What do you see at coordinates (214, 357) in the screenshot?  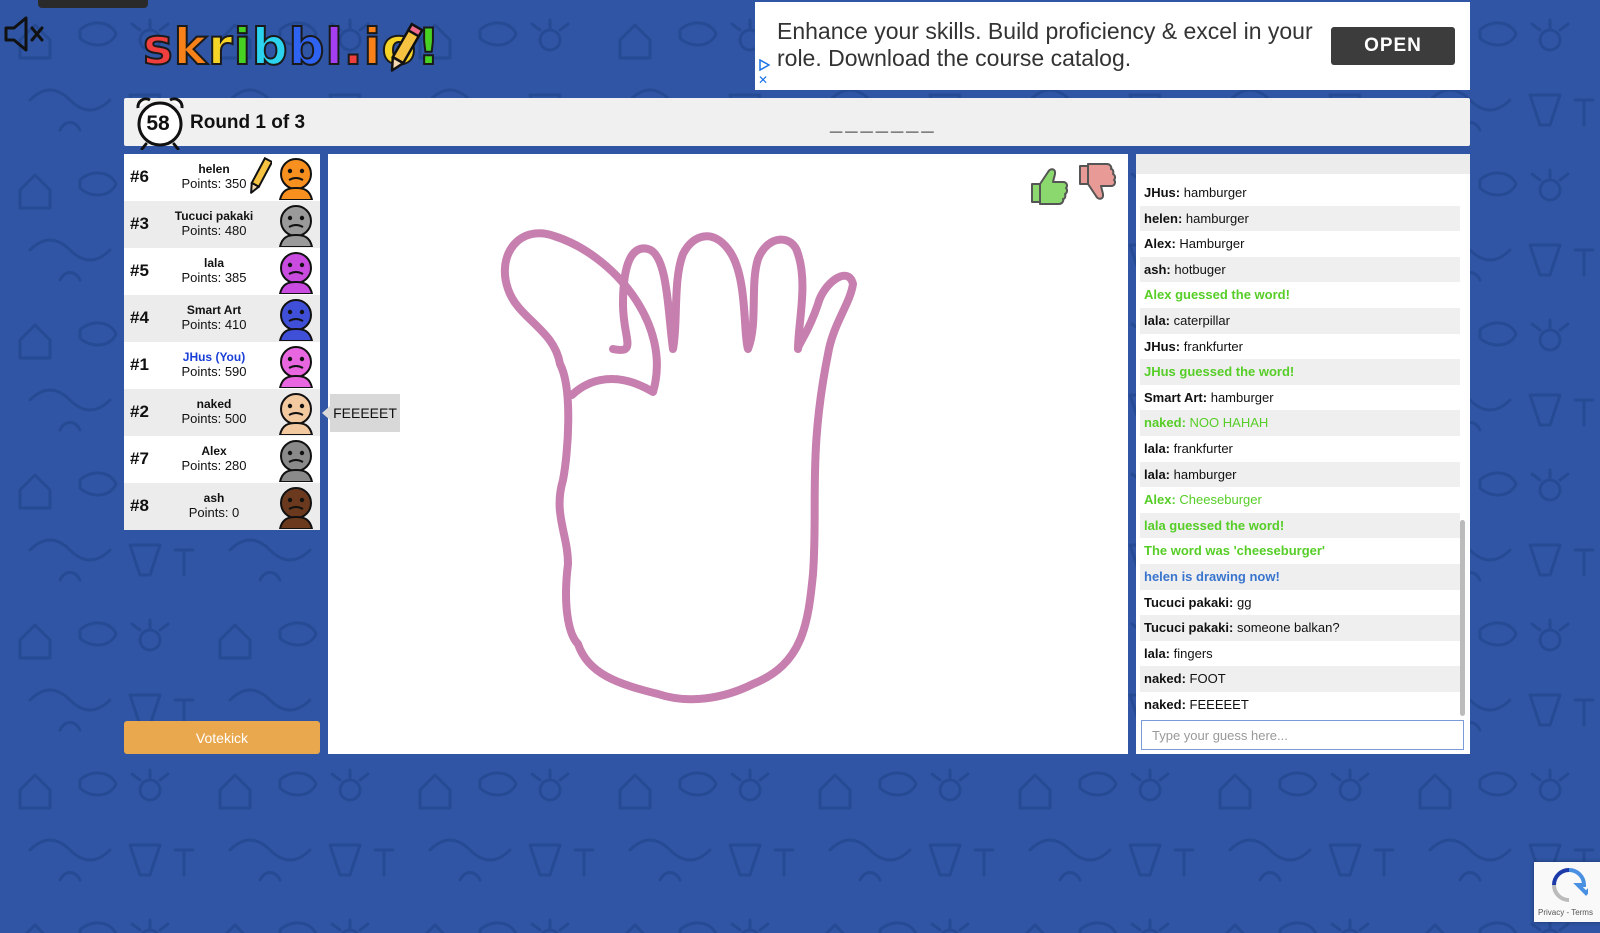 I see `player-name: JHus (You)` at bounding box center [214, 357].